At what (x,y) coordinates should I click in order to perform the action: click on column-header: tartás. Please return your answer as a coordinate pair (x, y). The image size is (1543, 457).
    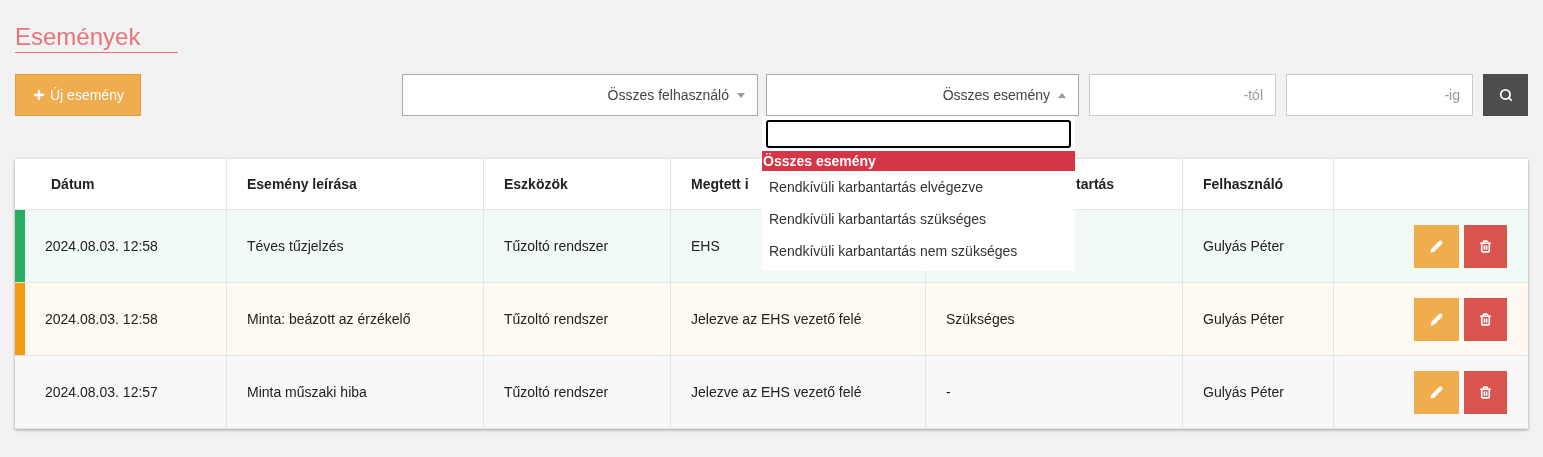
    Looking at the image, I should click on (1095, 184).